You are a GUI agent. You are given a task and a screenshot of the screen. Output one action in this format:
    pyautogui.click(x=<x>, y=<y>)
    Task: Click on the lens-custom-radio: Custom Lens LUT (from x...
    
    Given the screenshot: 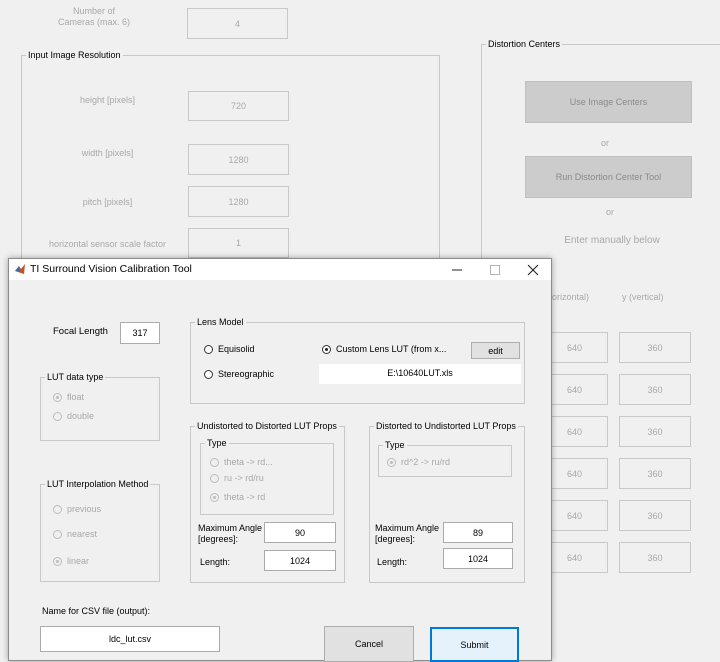 What is the action you would take?
    pyautogui.click(x=384, y=349)
    